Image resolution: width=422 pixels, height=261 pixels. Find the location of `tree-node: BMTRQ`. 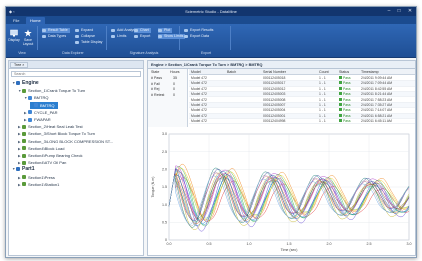

tree-node: BMTRQ is located at coordinates (44, 105).